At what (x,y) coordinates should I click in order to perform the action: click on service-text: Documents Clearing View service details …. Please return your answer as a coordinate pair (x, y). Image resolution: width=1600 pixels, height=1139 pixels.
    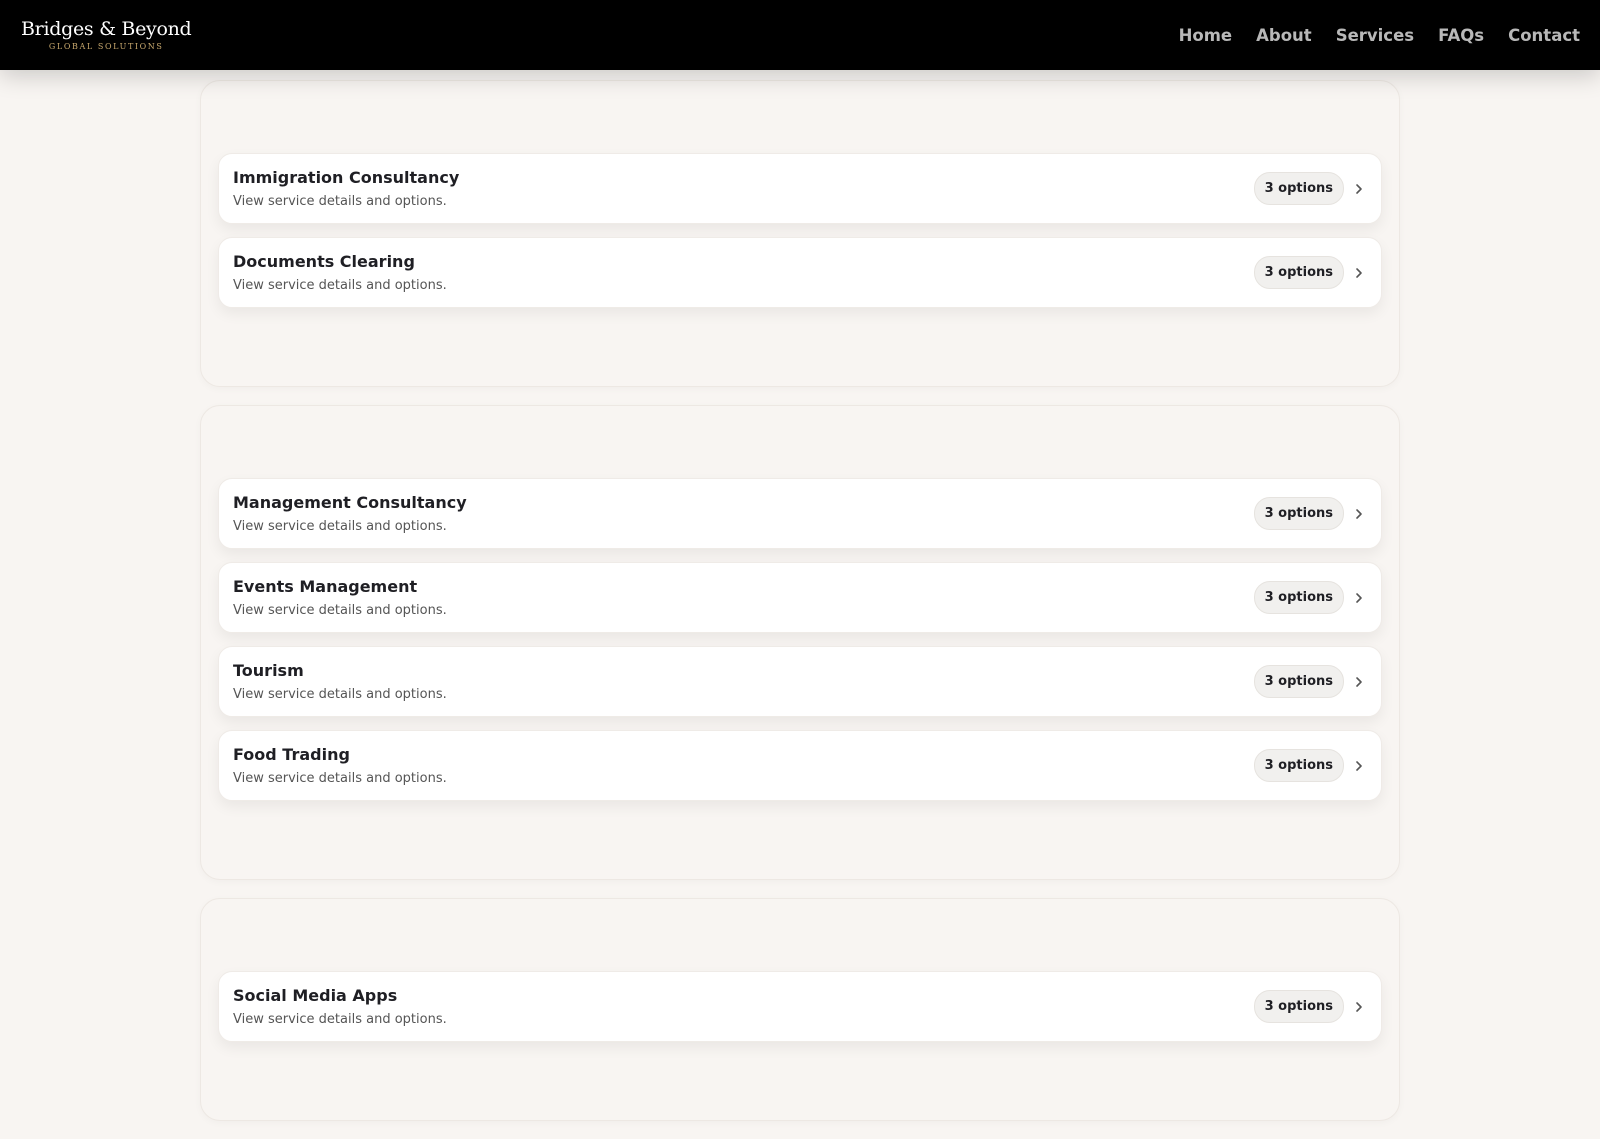
    Looking at the image, I should click on (340, 272).